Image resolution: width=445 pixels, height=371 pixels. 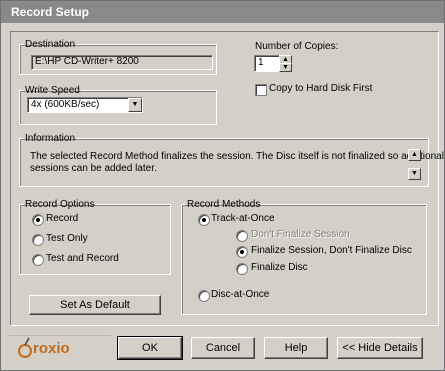 What do you see at coordinates (95, 305) in the screenshot?
I see `set-as-default-button: Set As Default` at bounding box center [95, 305].